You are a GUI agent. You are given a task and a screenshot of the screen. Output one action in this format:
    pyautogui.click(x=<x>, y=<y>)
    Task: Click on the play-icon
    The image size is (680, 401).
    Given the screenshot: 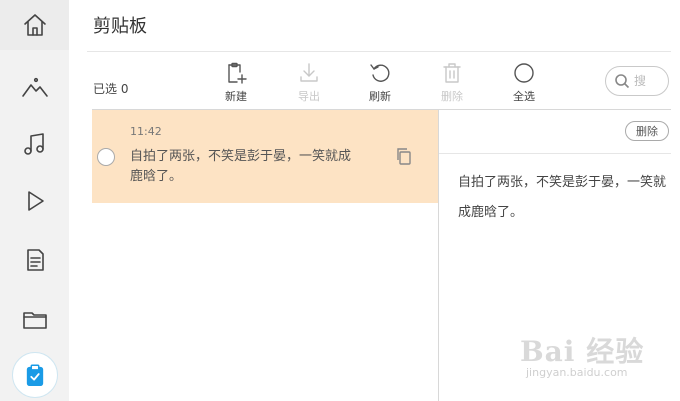 What is the action you would take?
    pyautogui.click(x=35, y=201)
    